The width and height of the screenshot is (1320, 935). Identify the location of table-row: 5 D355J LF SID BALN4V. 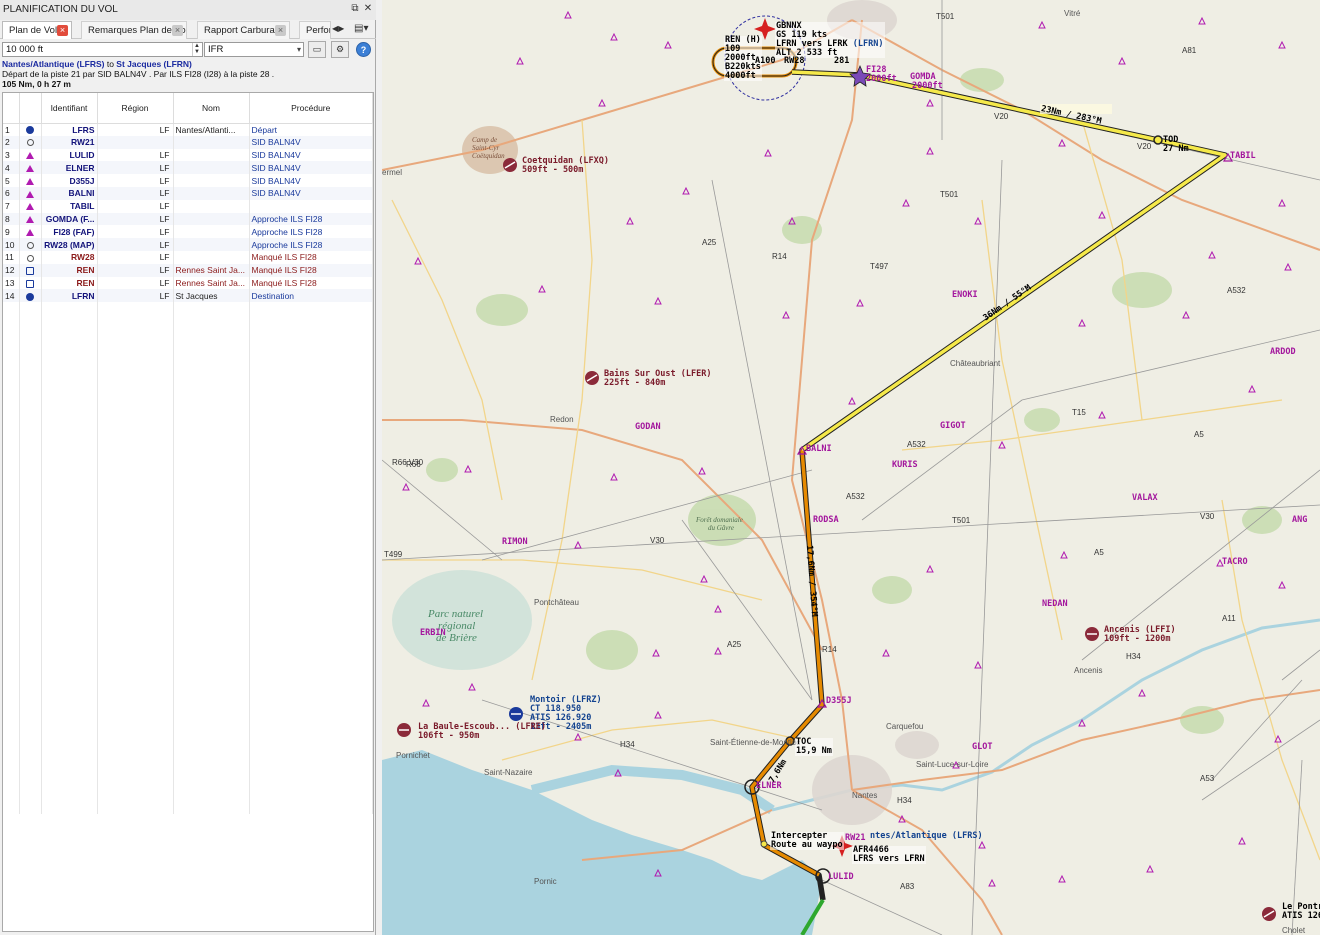
(188, 180).